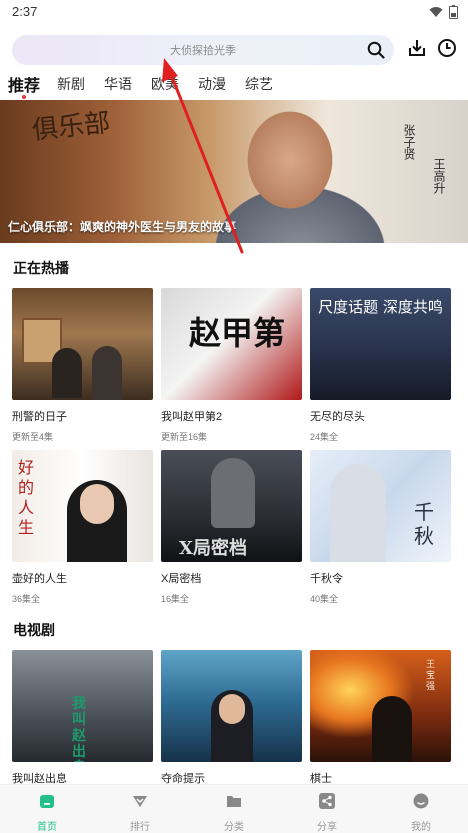  What do you see at coordinates (39, 417) in the screenshot?
I see `show-title: 刑警的日子` at bounding box center [39, 417].